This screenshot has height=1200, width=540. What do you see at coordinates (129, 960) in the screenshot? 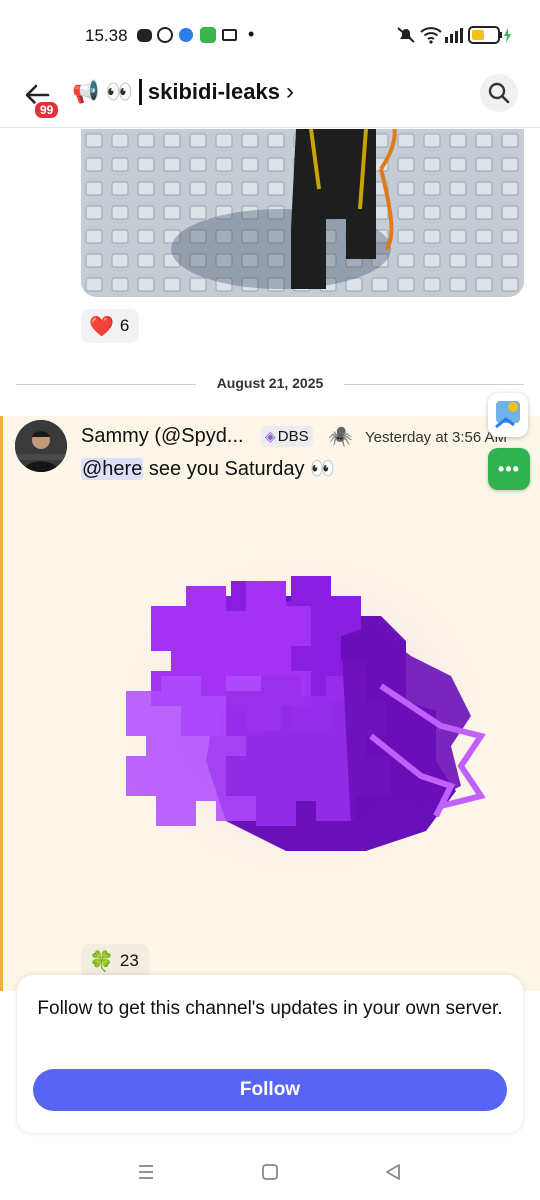
I see `reaction-count: 23` at bounding box center [129, 960].